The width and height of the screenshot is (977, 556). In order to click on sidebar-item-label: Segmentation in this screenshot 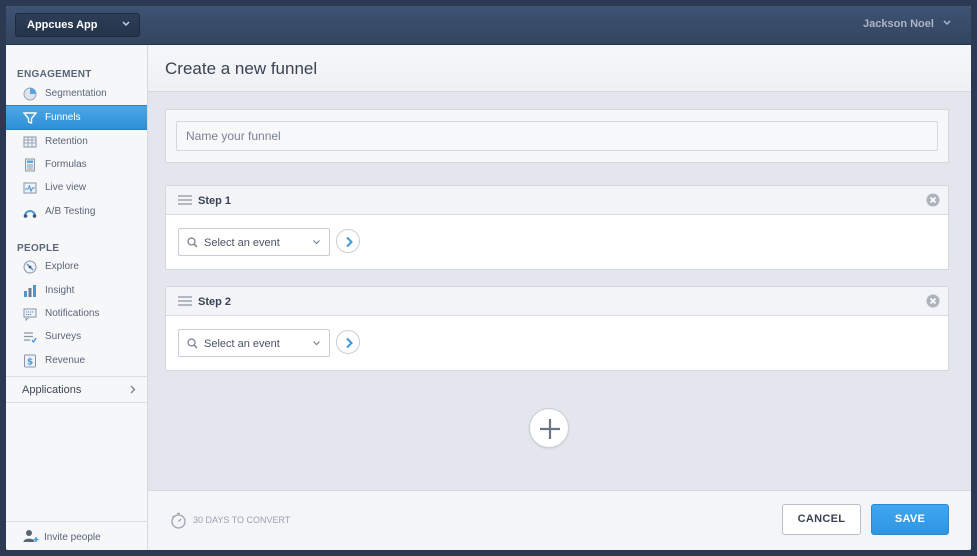, I will do `click(76, 93)`.